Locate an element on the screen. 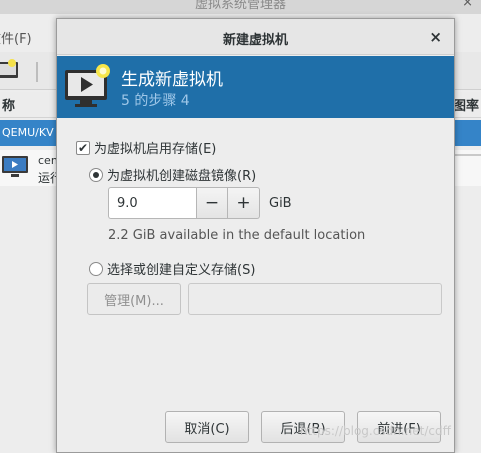  toolbar-separator is located at coordinates (37, 72).